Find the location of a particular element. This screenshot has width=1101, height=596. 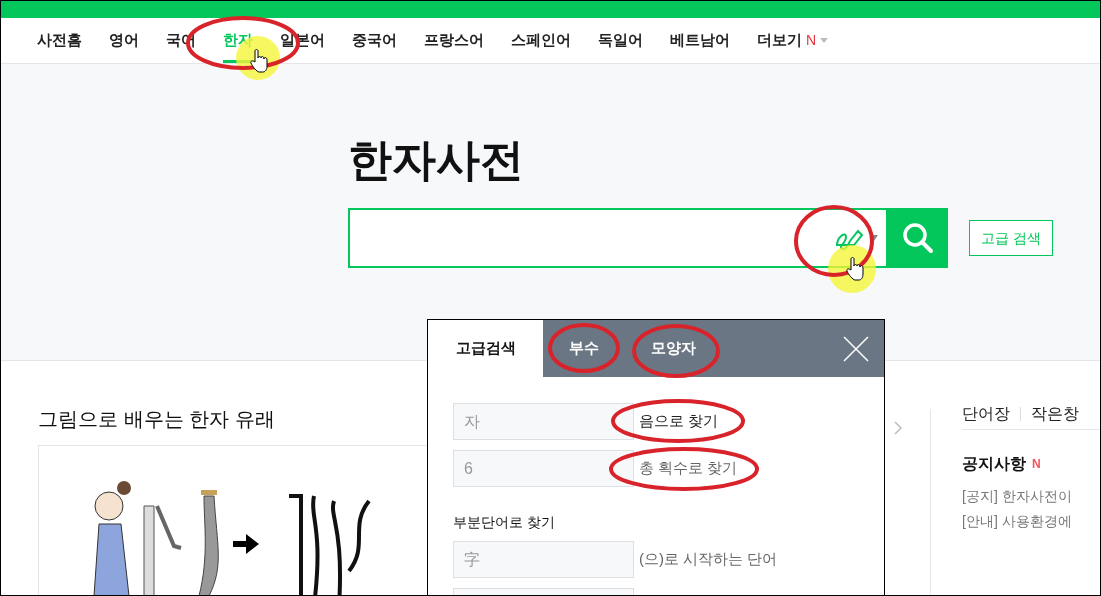

notice-heading: 공지사항 is located at coordinates (994, 464).